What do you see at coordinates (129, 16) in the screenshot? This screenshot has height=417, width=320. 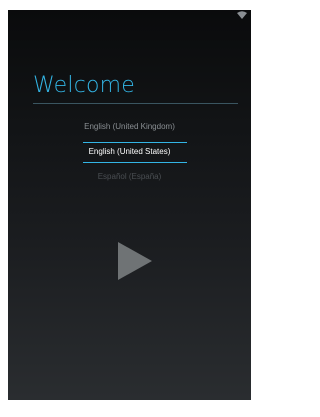 I see `status-bar` at bounding box center [129, 16].